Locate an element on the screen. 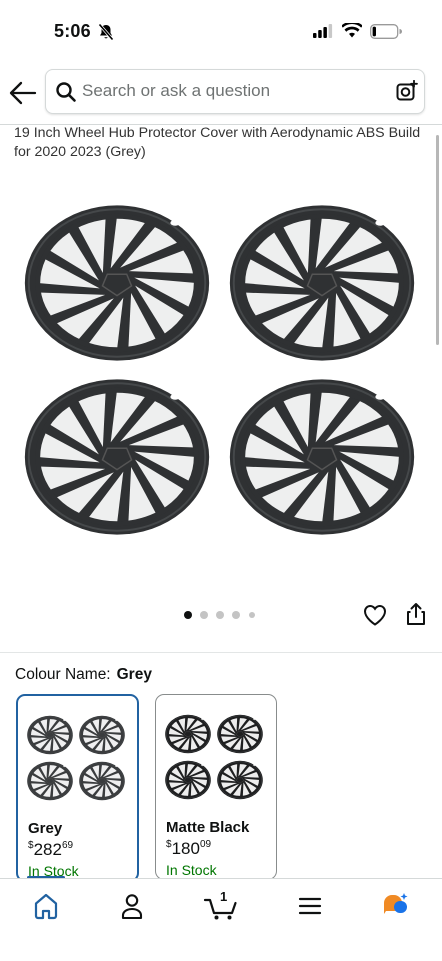  assistant-icon is located at coordinates (396, 906).